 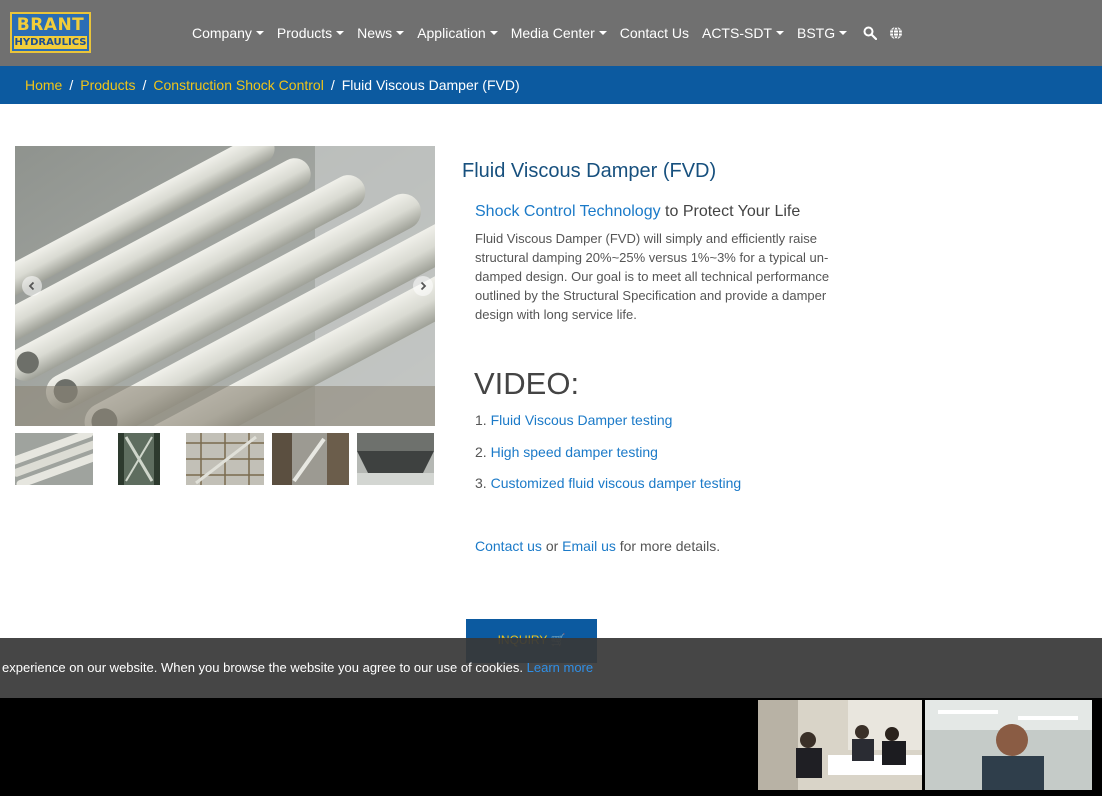 I want to click on brant-hydraulics-logo: BRANT HYDRAULICS, so click(x=50, y=32).